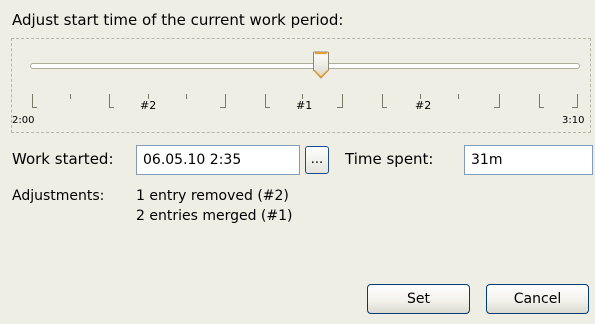  Describe the element at coordinates (321, 65) in the screenshot. I see `slider-thumb` at that location.